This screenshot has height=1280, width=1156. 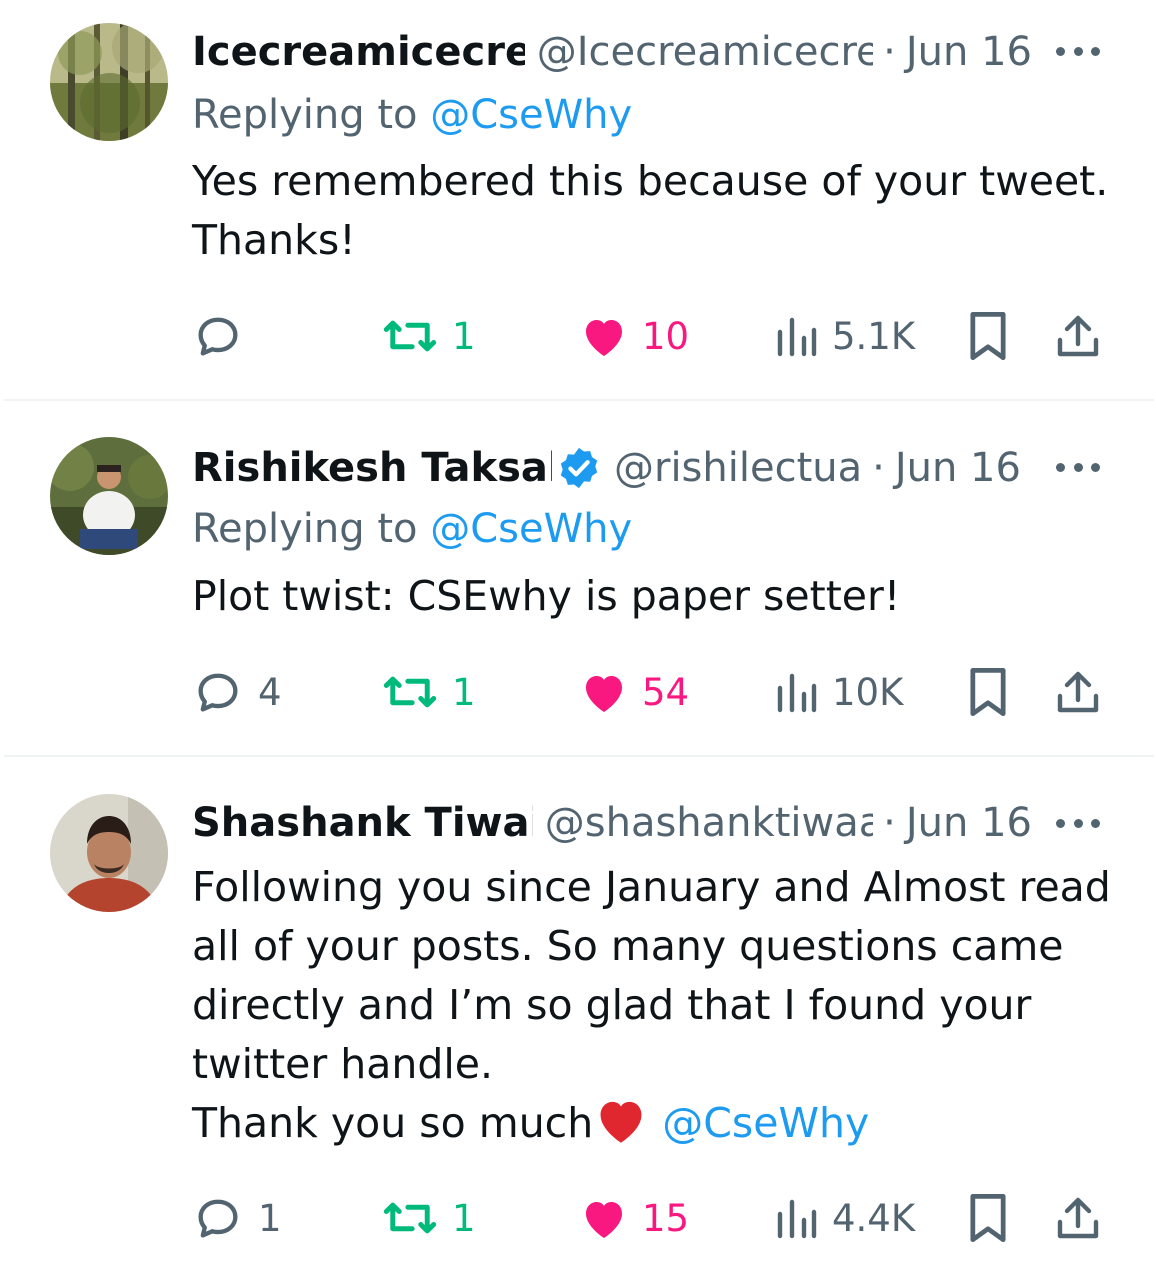 I want to click on reply-button: 1, so click(x=237, y=1218).